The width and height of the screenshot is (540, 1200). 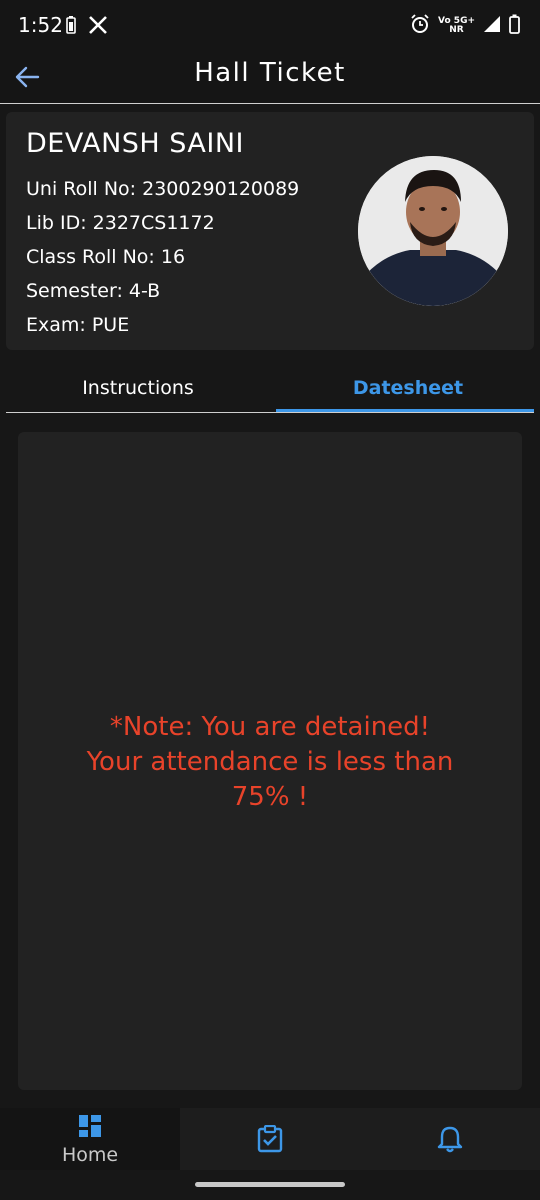 What do you see at coordinates (71, 27) in the screenshot?
I see `battery-saver-icon` at bounding box center [71, 27].